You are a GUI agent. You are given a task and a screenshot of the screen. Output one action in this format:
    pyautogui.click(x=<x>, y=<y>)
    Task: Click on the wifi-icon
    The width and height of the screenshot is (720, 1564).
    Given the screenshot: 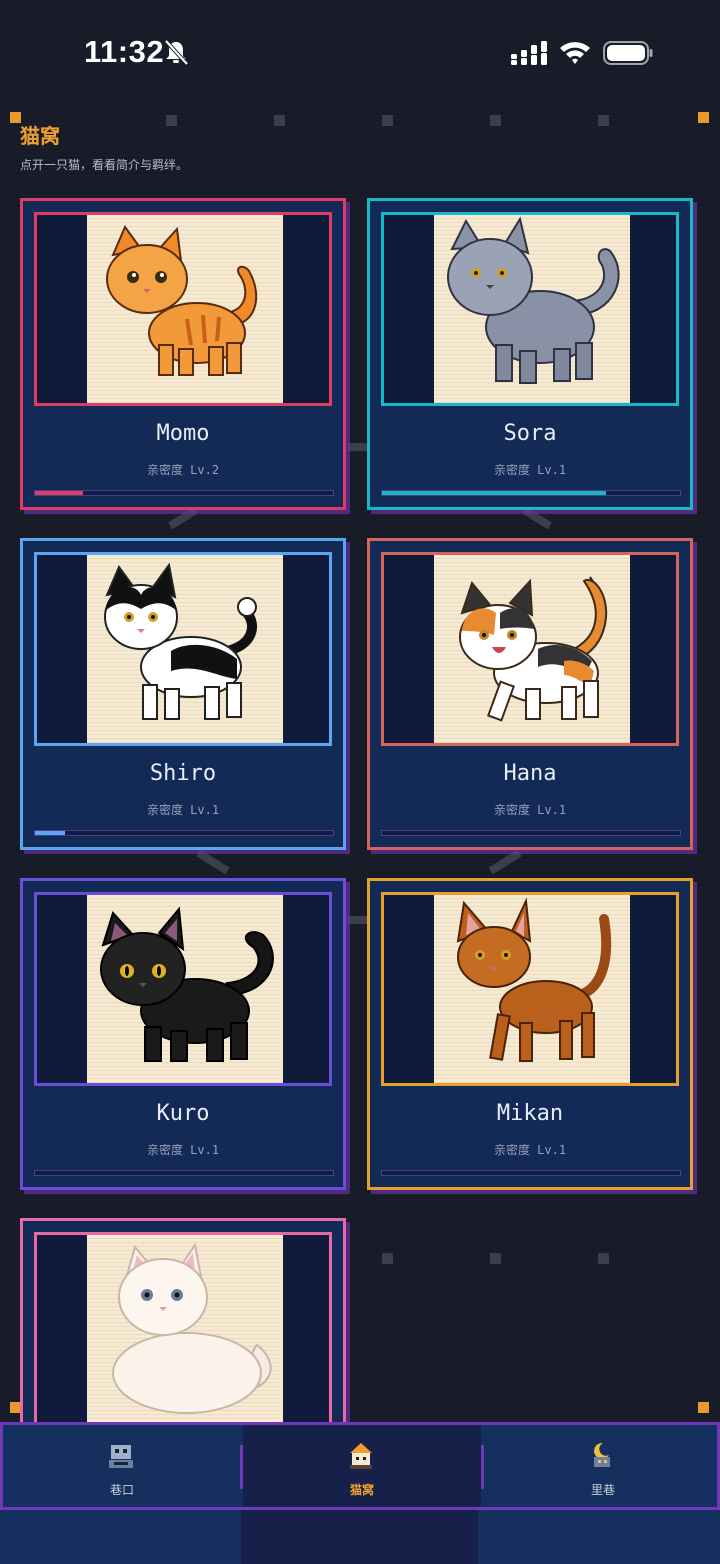 What is the action you would take?
    pyautogui.click(x=575, y=53)
    